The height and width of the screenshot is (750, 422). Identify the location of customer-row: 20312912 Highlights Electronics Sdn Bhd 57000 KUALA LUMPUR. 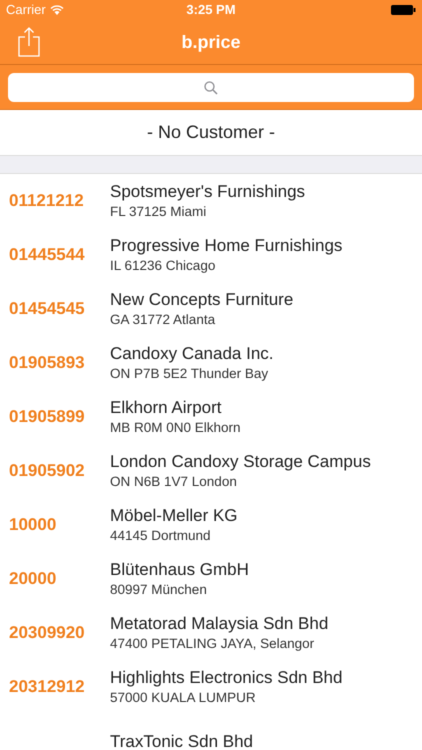
(211, 687).